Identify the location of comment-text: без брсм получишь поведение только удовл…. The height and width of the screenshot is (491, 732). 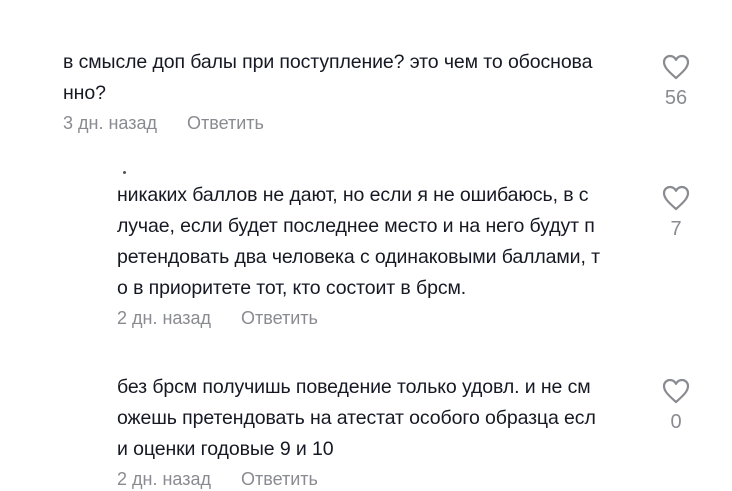
(356, 418).